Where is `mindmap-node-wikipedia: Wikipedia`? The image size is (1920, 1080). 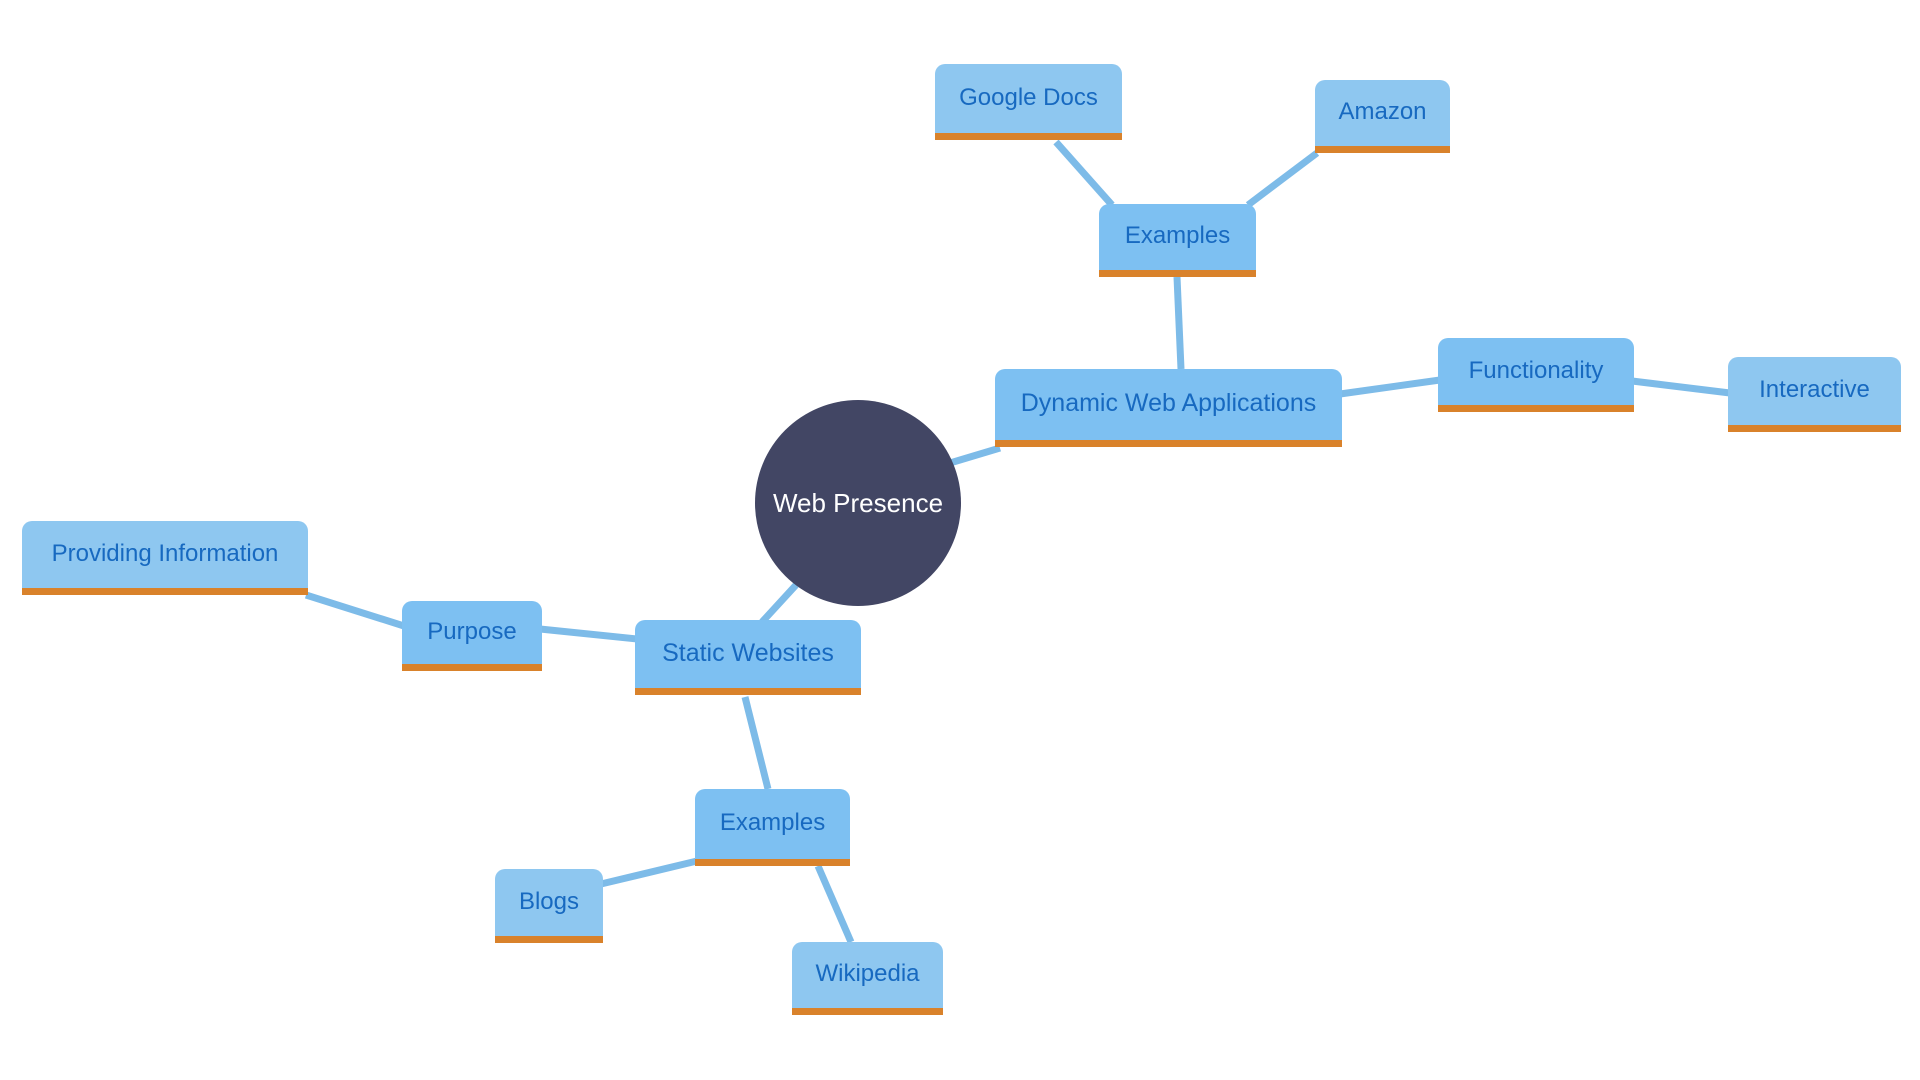 mindmap-node-wikipedia: Wikipedia is located at coordinates (867, 978).